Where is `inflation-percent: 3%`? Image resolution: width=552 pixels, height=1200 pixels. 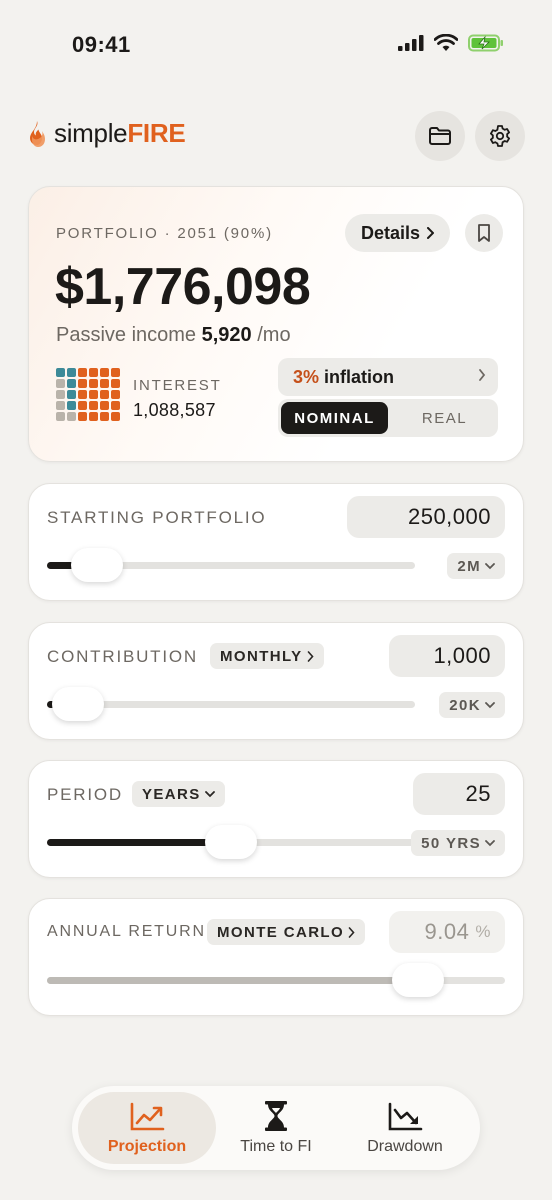
inflation-percent: 3% is located at coordinates (306, 376).